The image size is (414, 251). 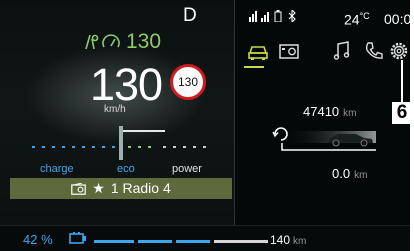 What do you see at coordinates (126, 84) in the screenshot?
I see `current-speed: 130` at bounding box center [126, 84].